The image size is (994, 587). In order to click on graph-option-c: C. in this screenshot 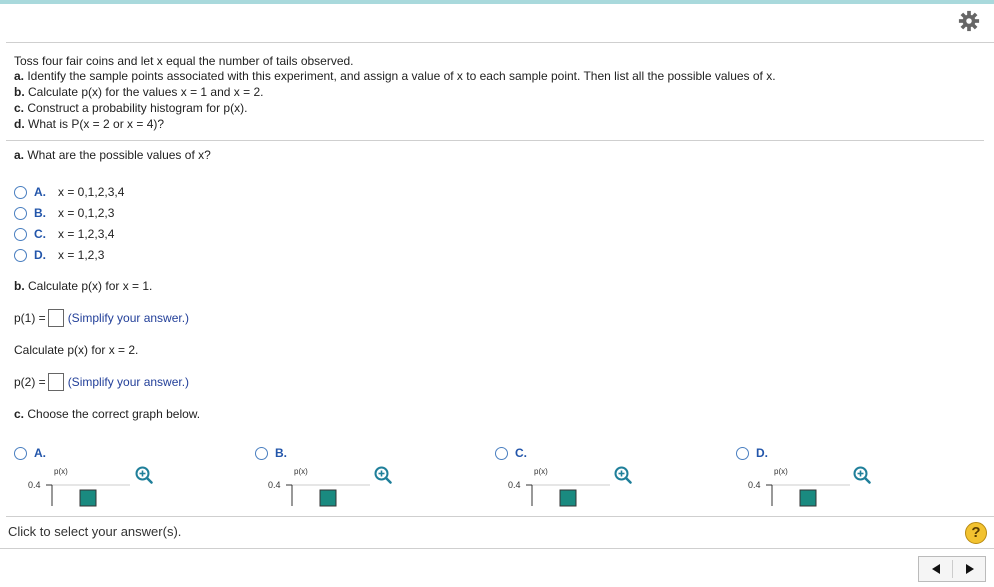, I will do `click(517, 453)`.